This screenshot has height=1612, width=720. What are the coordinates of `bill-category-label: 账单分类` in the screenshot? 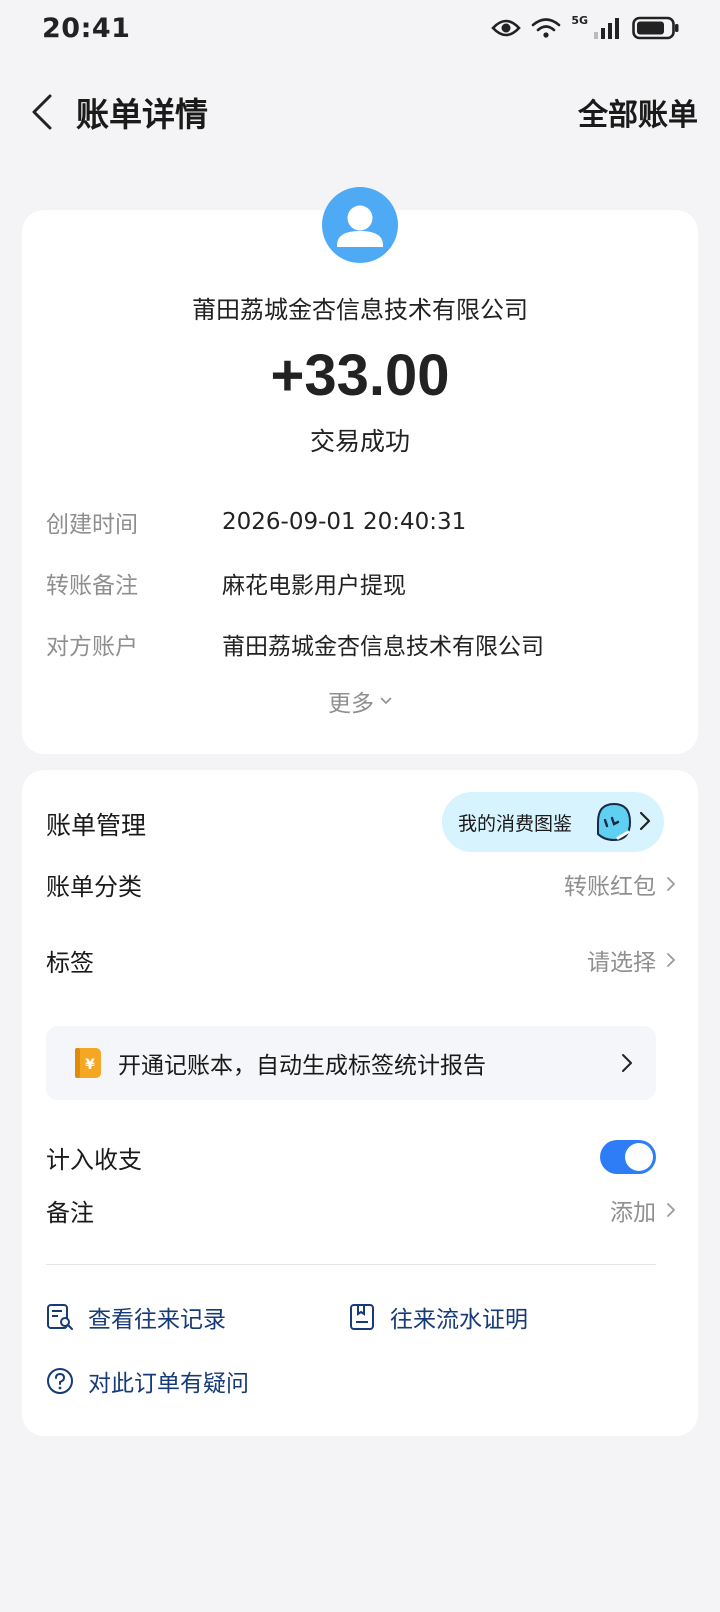 It's located at (94, 886).